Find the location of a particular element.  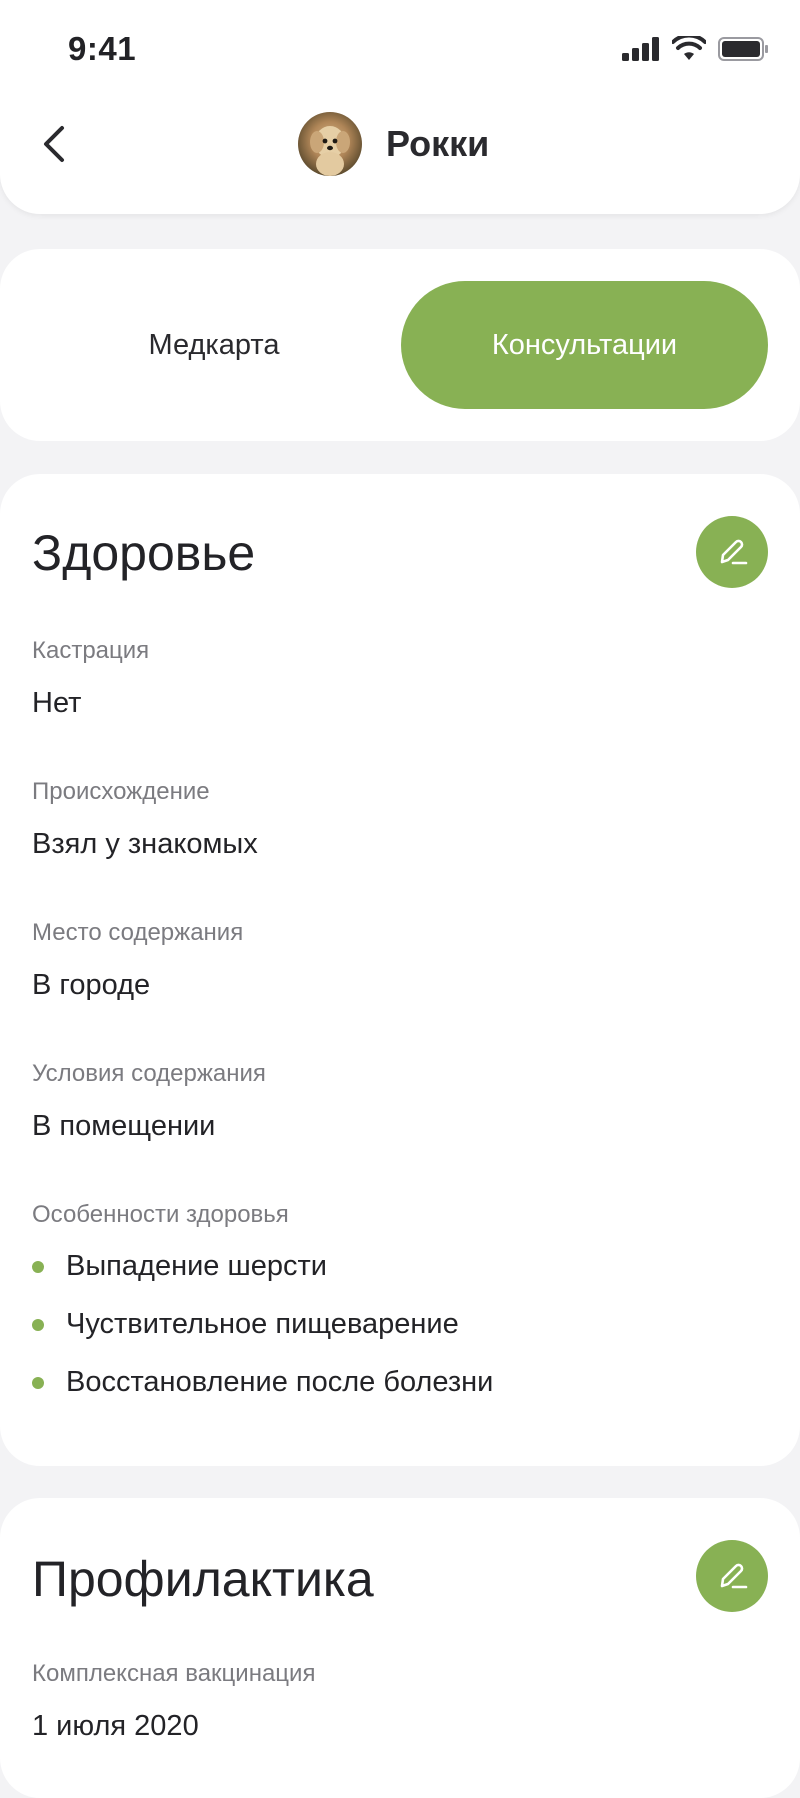

field-value-location: В городе is located at coordinates (91, 985).